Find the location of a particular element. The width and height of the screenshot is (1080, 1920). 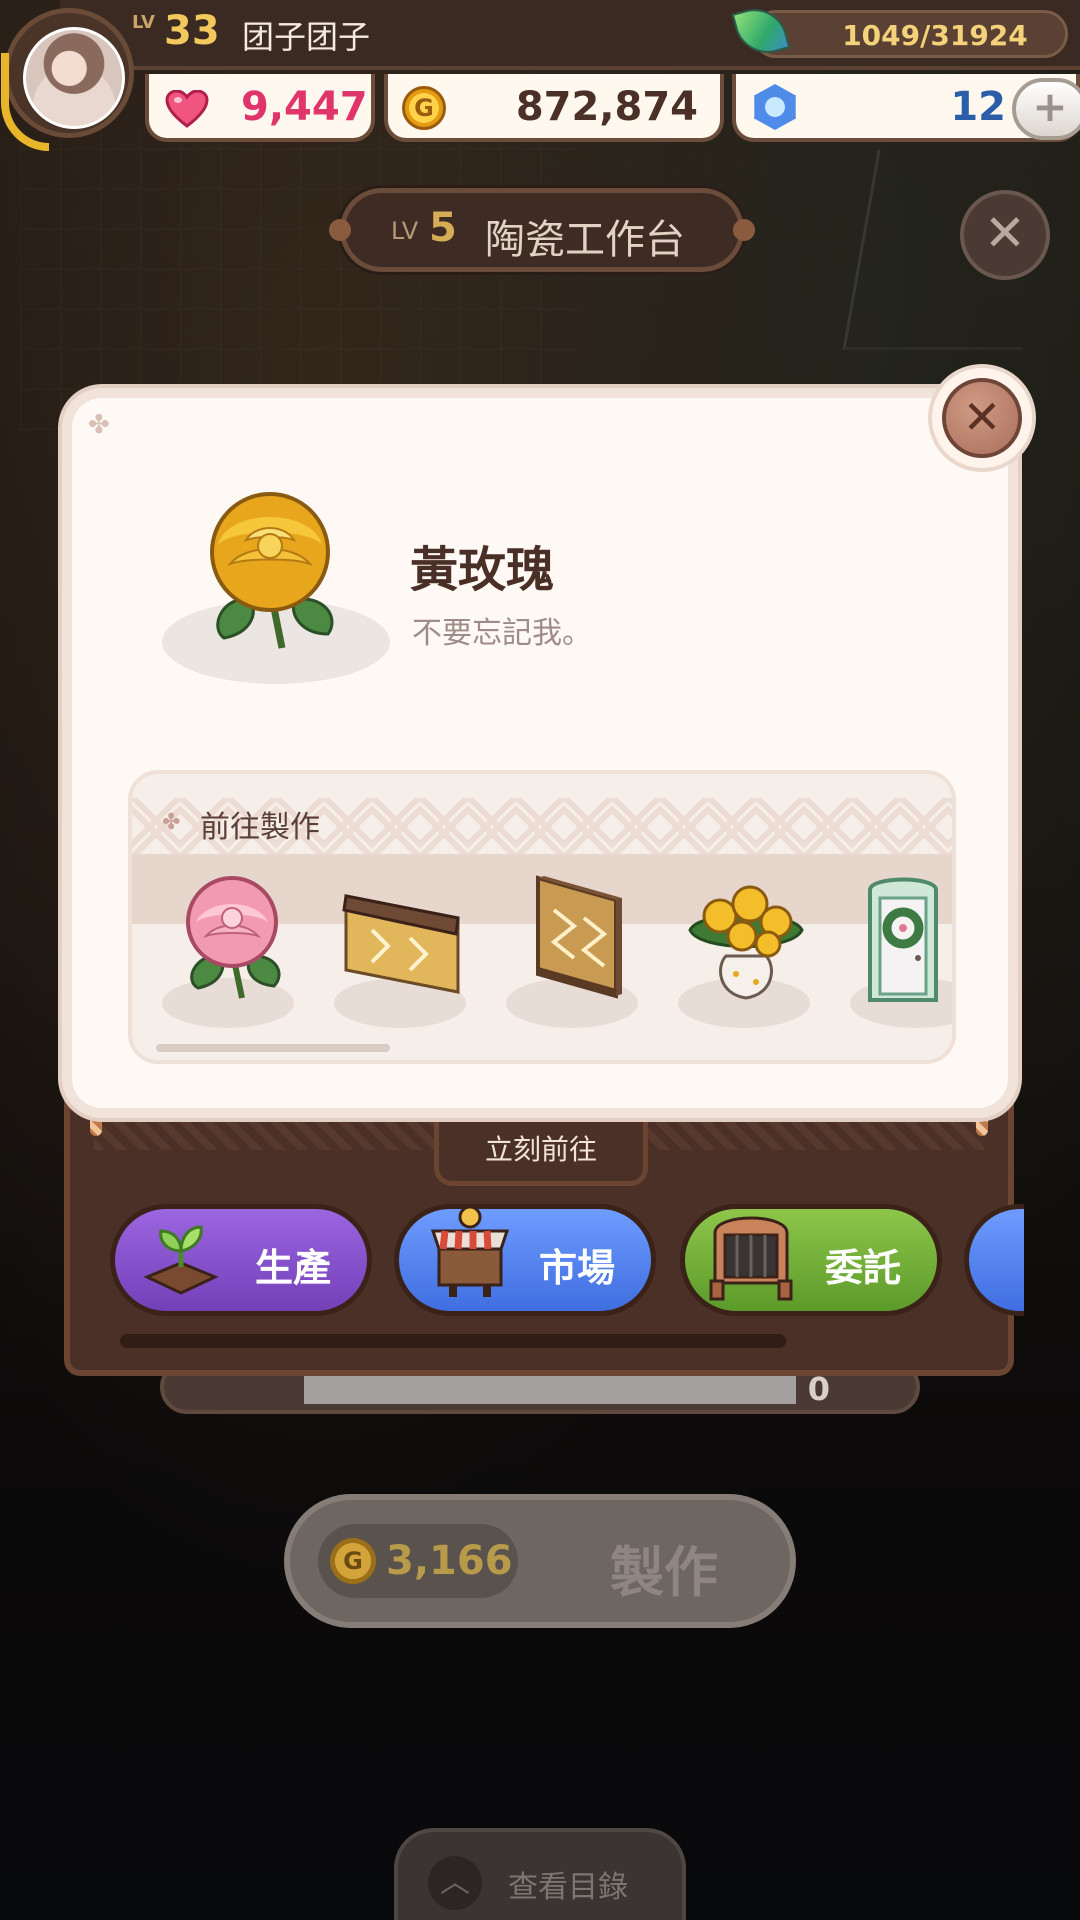

commission-button: 委託 is located at coordinates (811, 1260).